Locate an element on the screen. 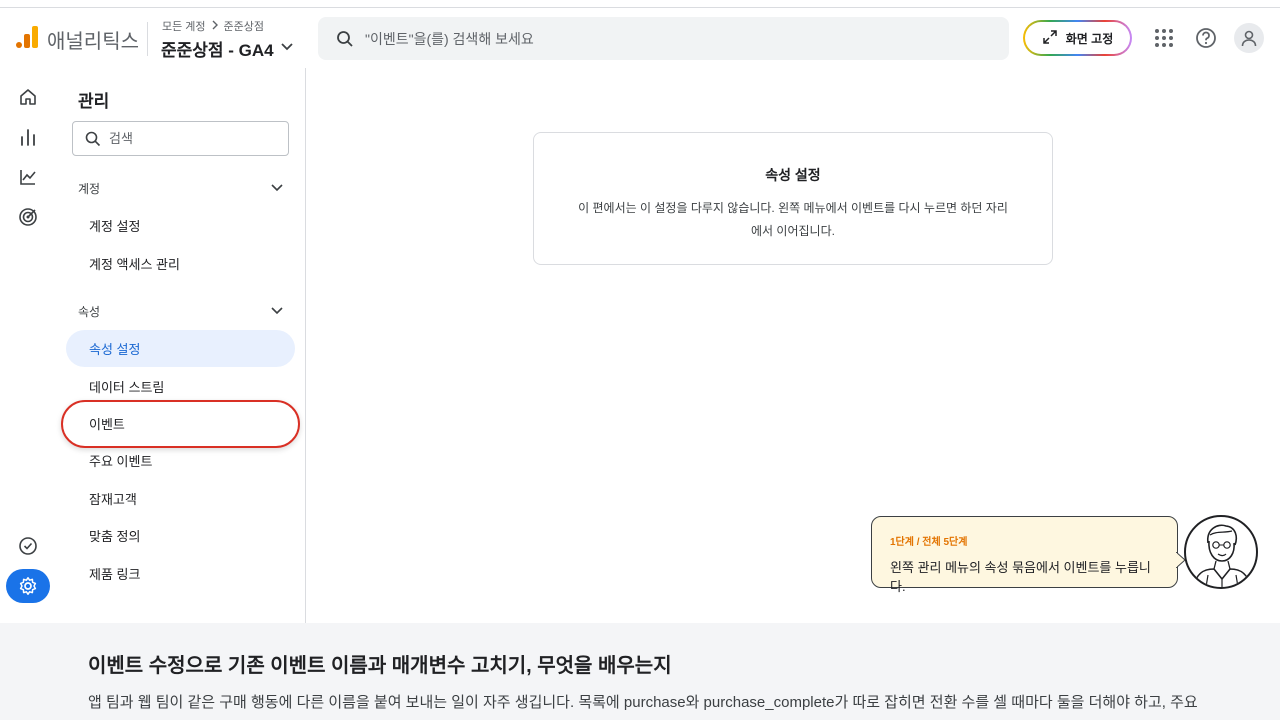  app-name: 애널리틱스 is located at coordinates (93, 42).